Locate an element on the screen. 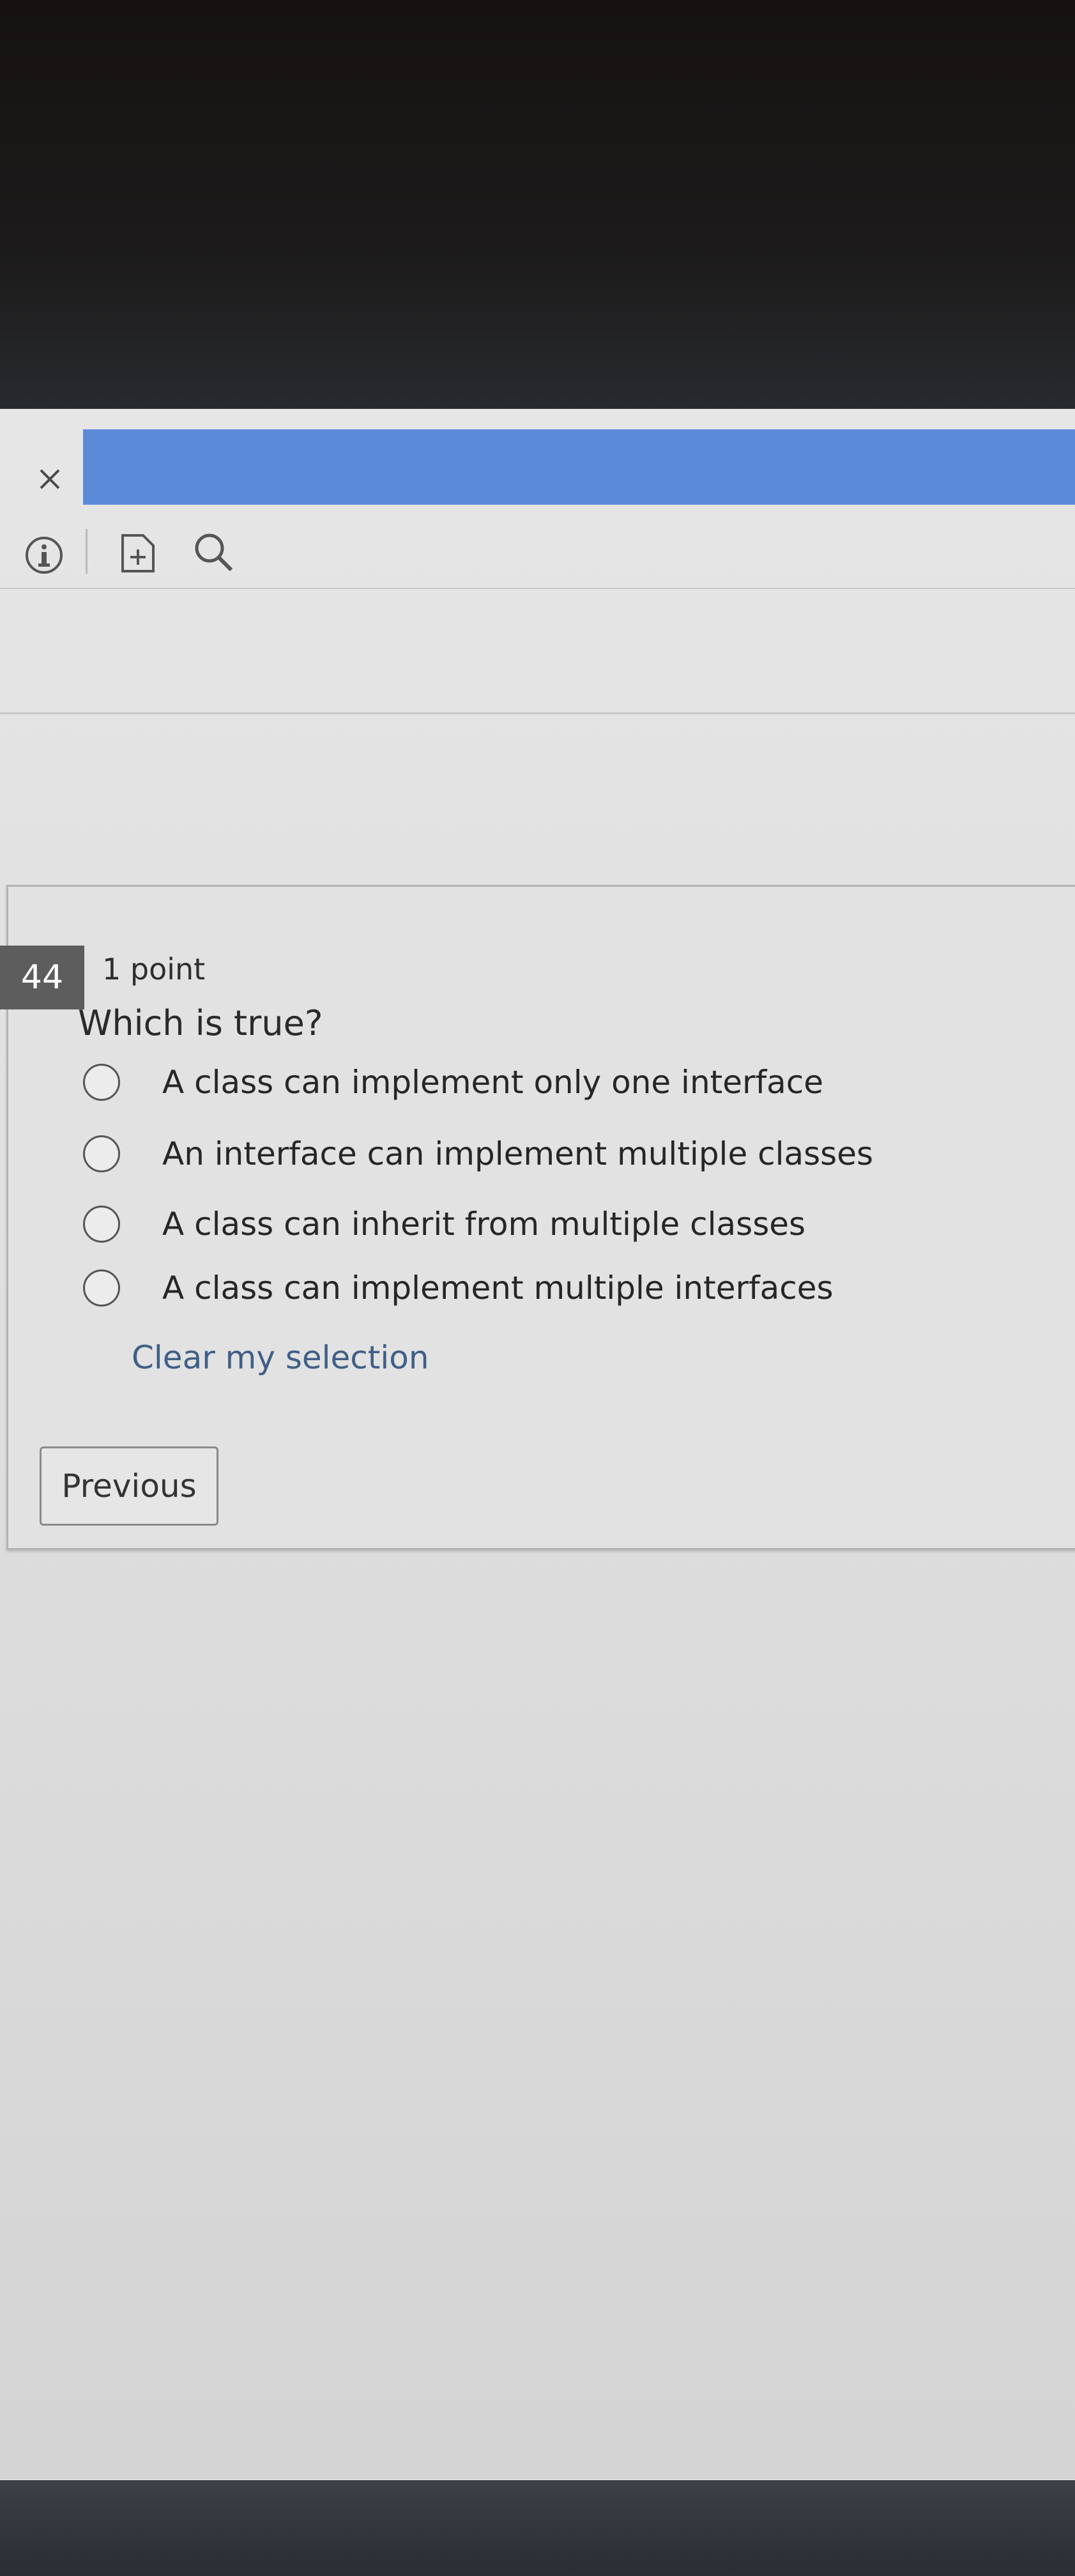 The image size is (1075, 2576). info-icon is located at coordinates (44, 555).